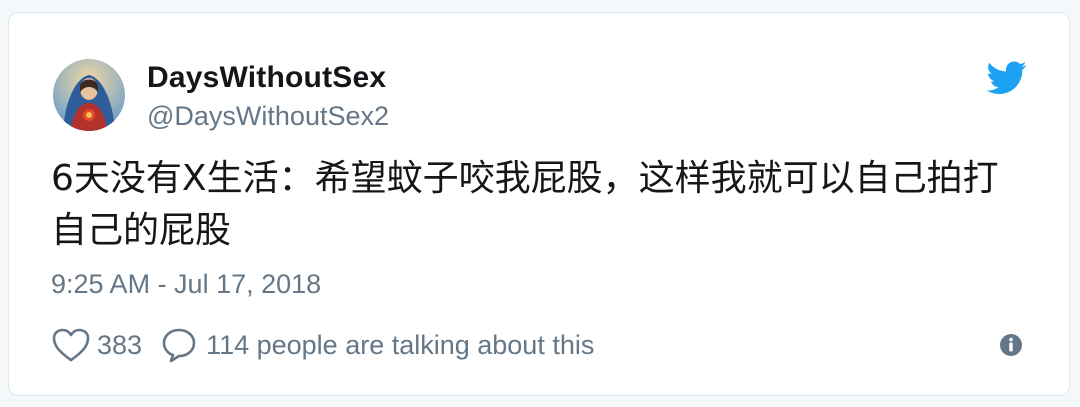 This screenshot has width=1080, height=407. Describe the element at coordinates (1011, 345) in the screenshot. I see `info-icon` at that location.